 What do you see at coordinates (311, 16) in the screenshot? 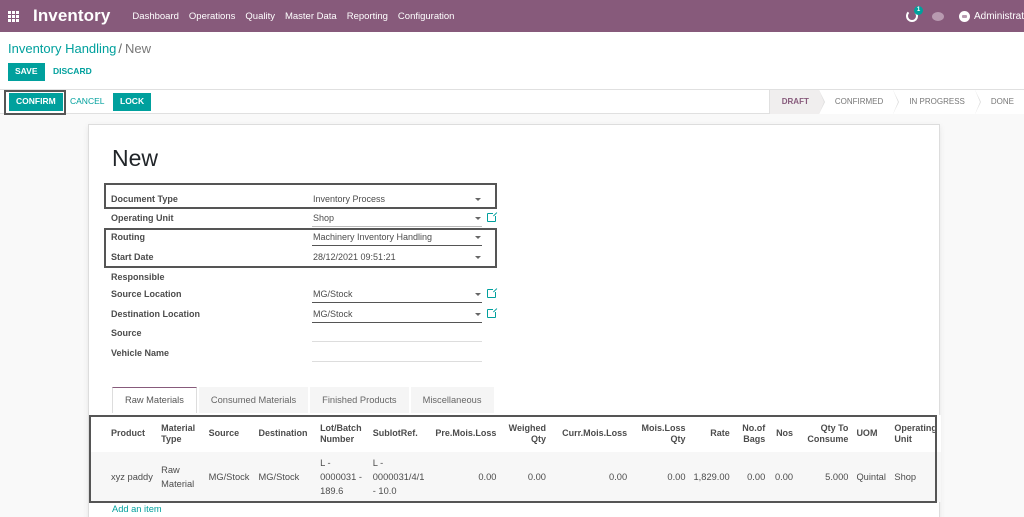
I see `menu-master-data: Master Data` at bounding box center [311, 16].